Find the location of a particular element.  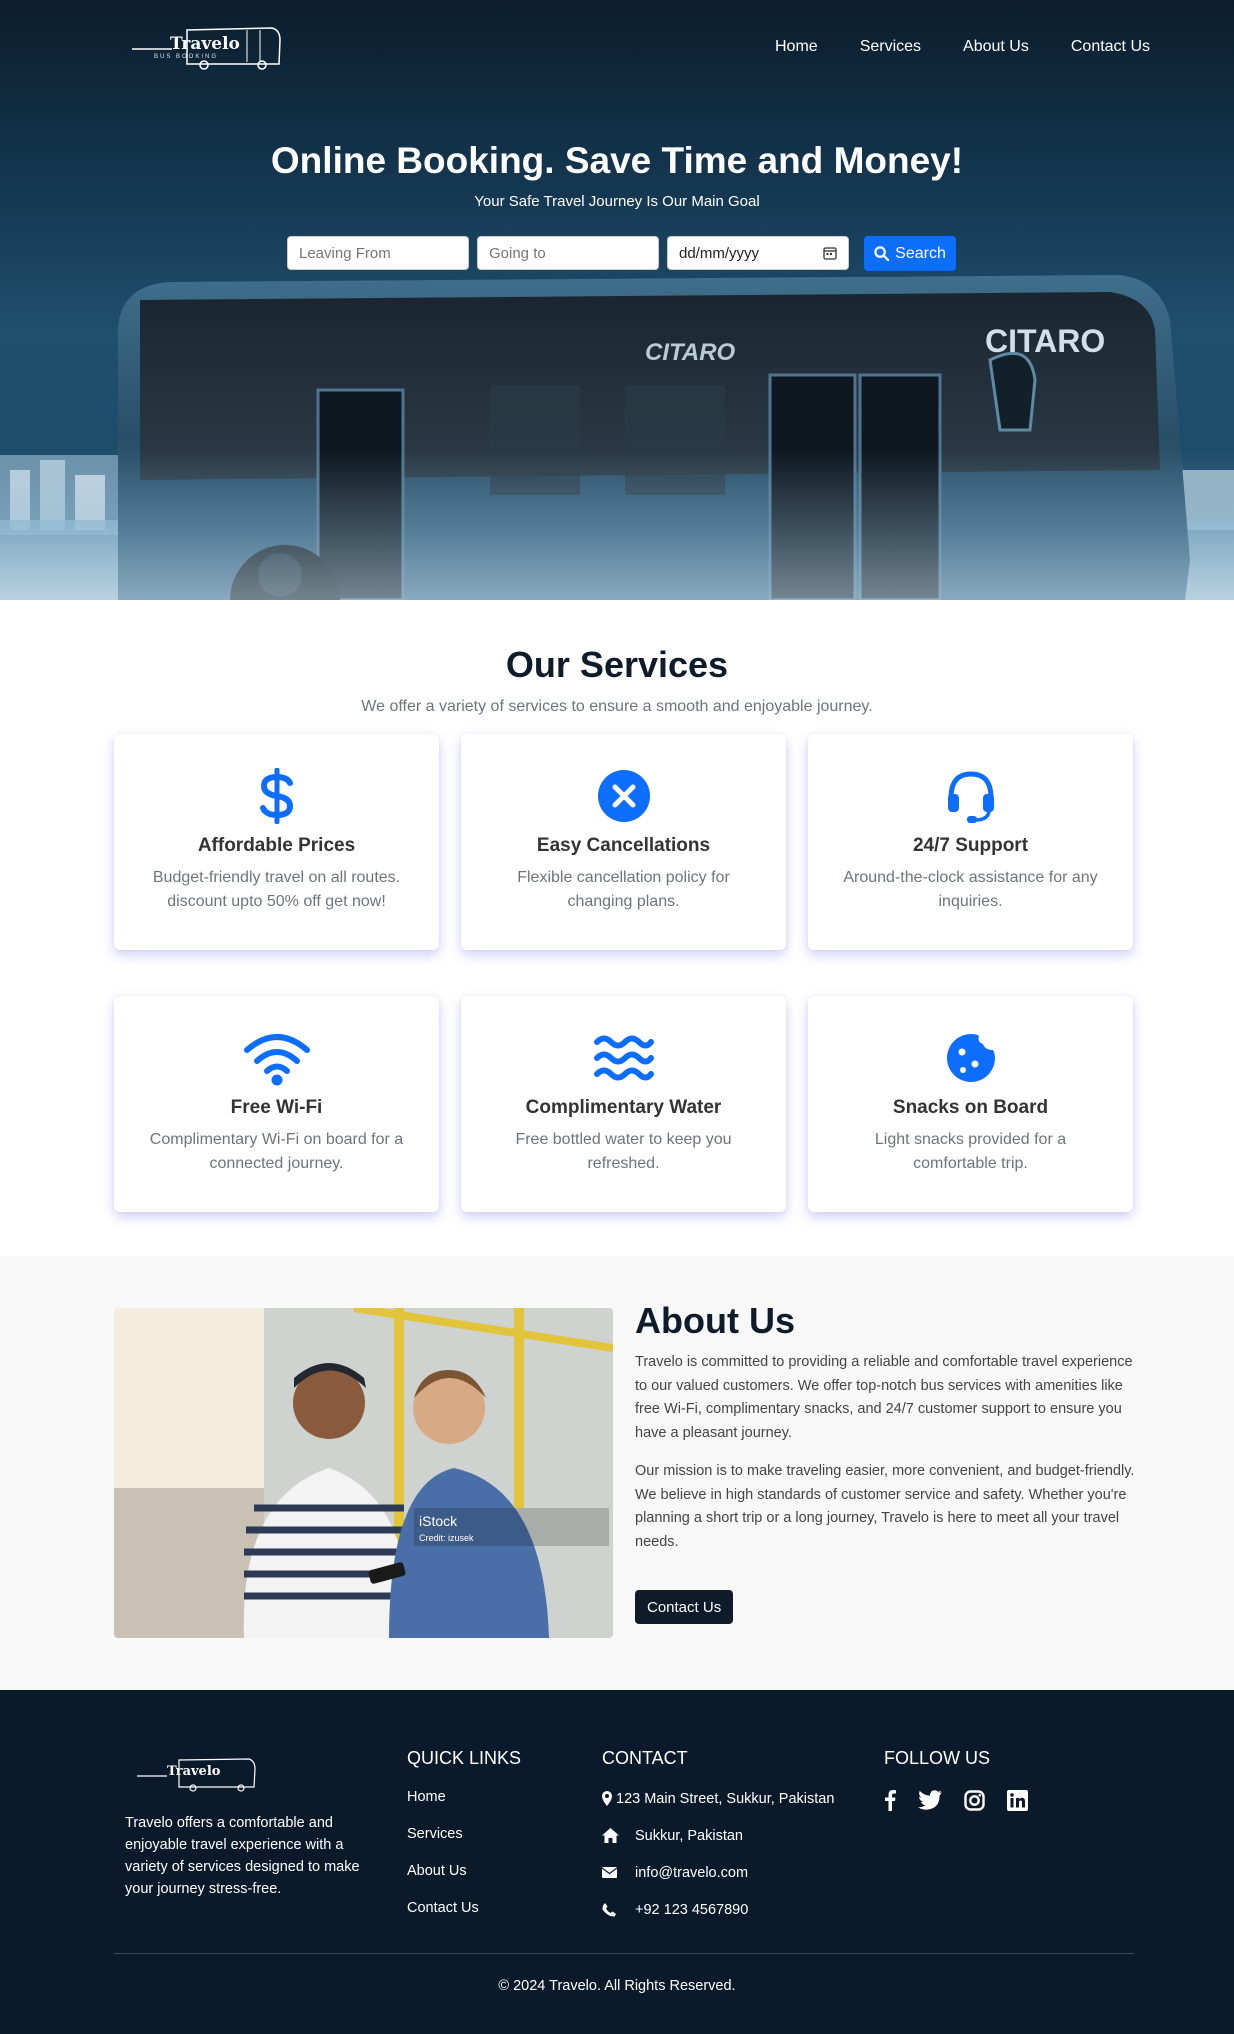

service-title: Complimentary Water is located at coordinates (623, 1107).